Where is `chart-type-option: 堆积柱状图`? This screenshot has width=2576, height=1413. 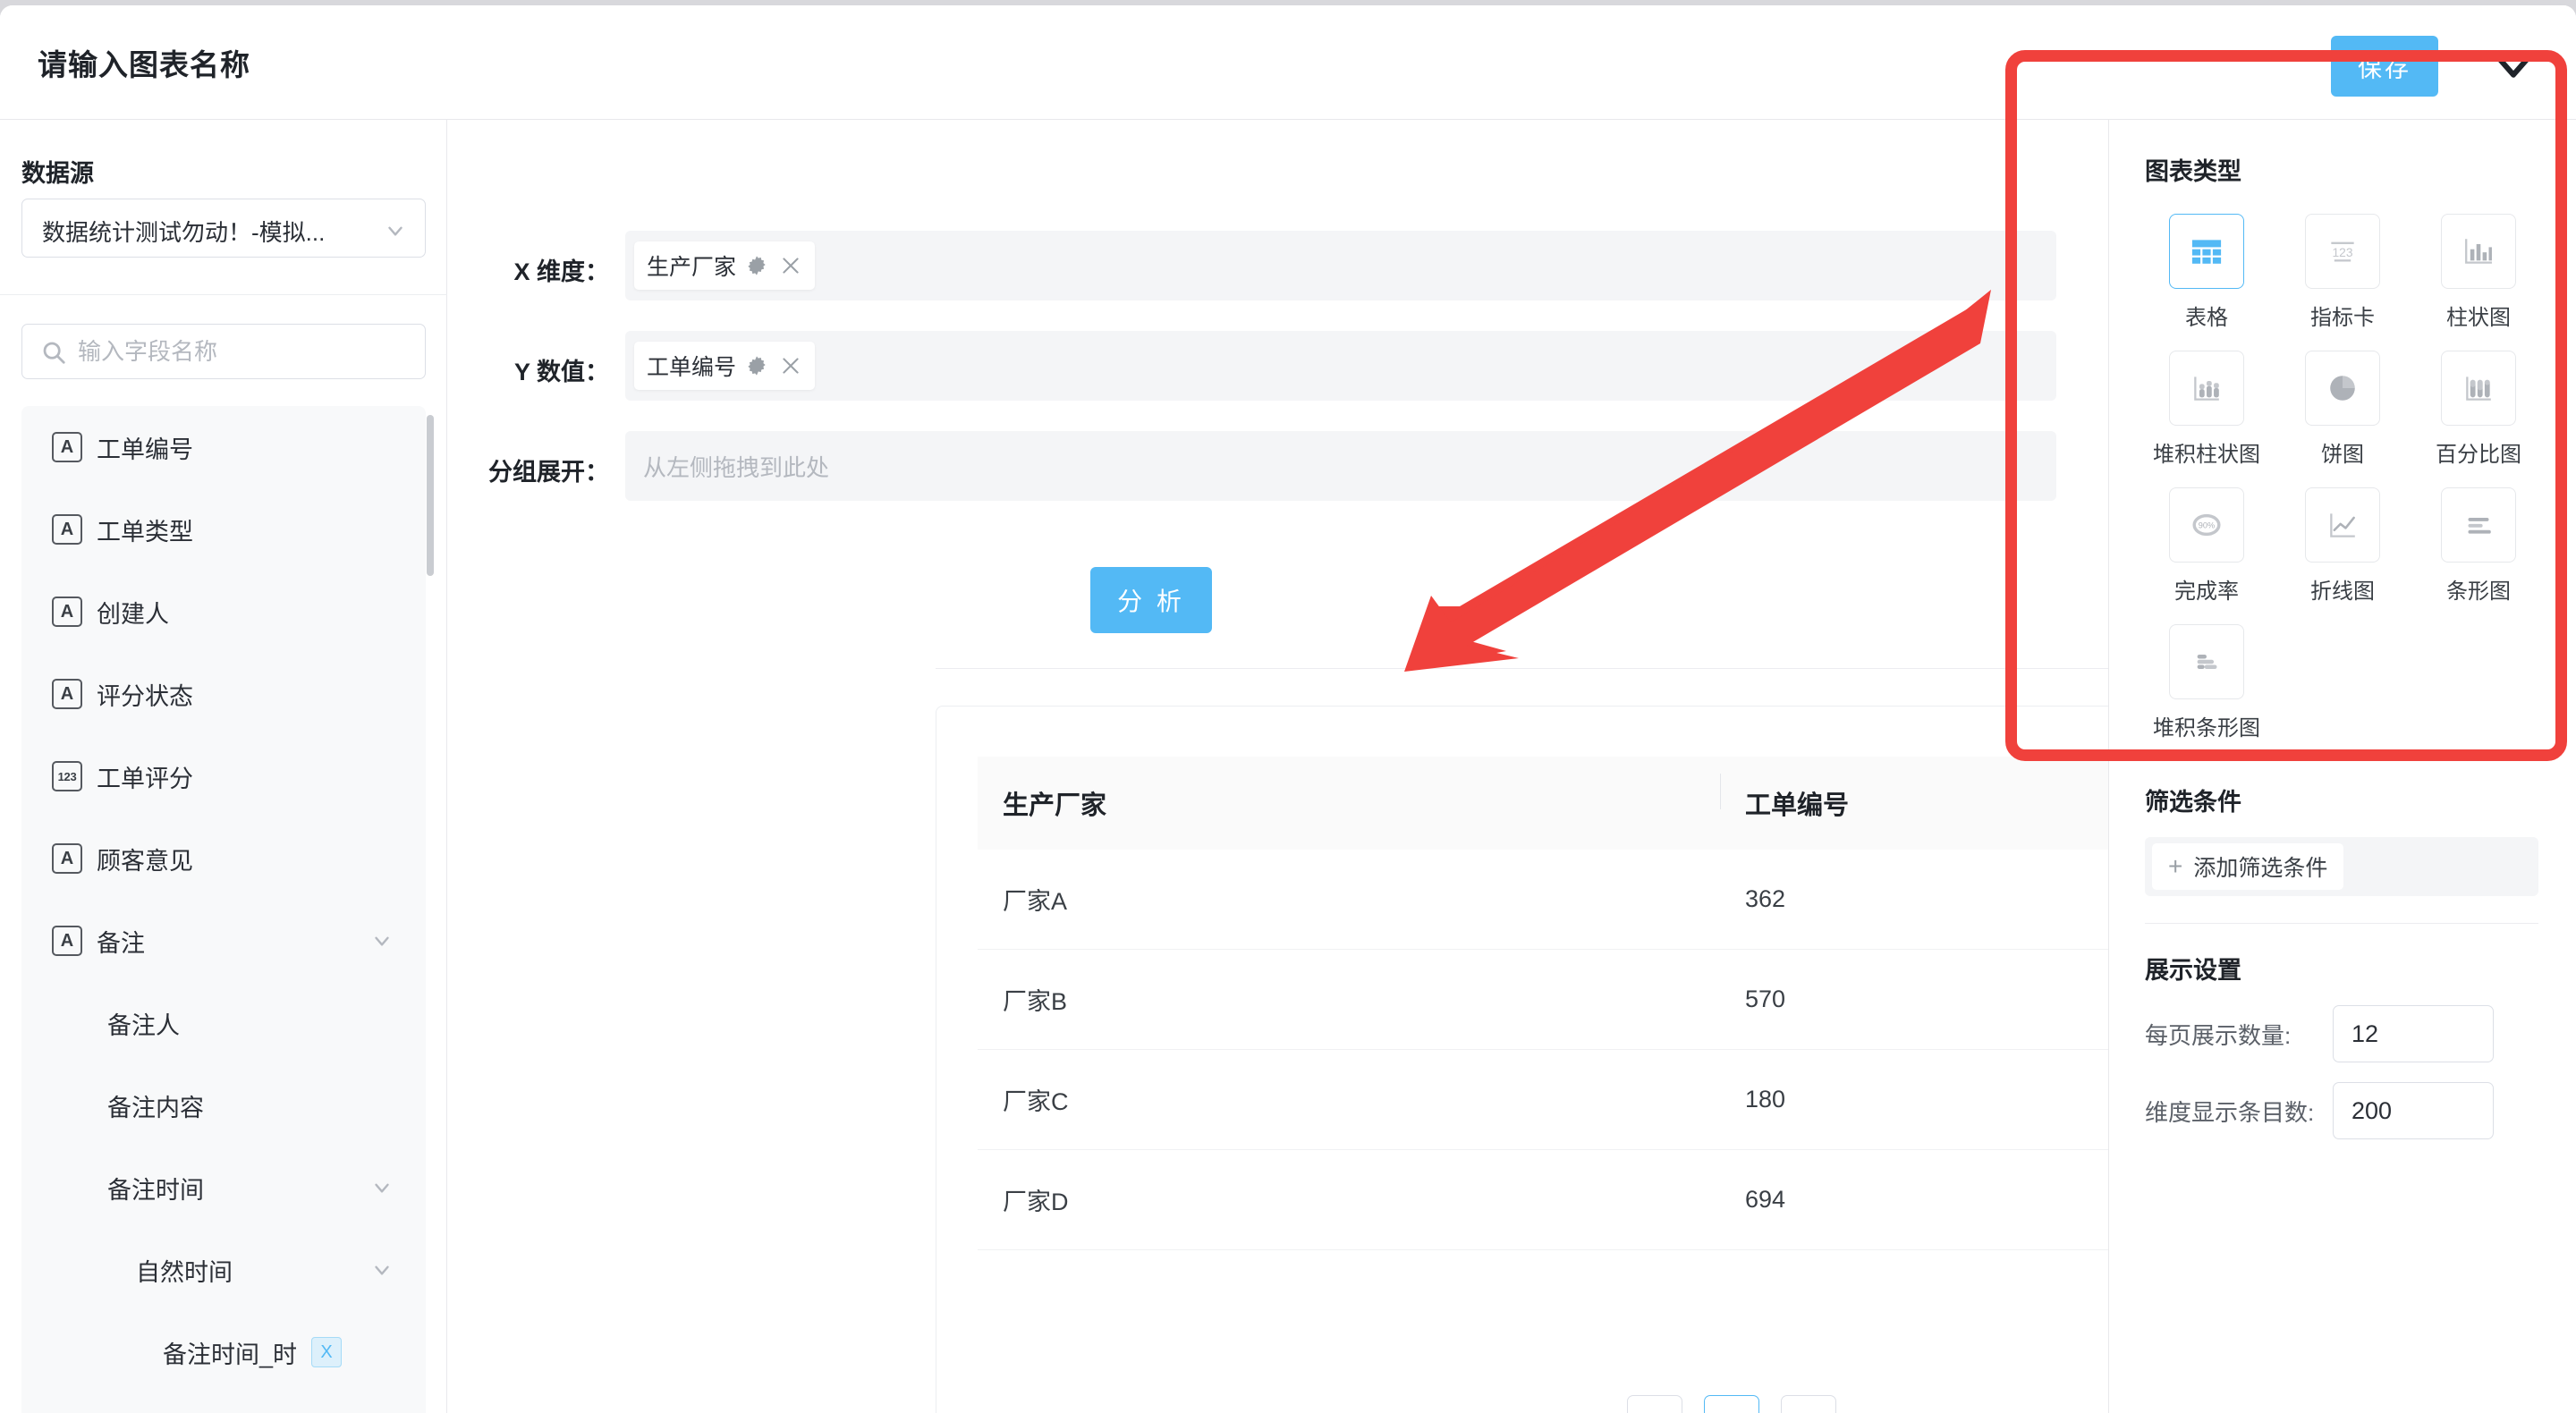 chart-type-option: 堆积柱状图 is located at coordinates (2206, 409).